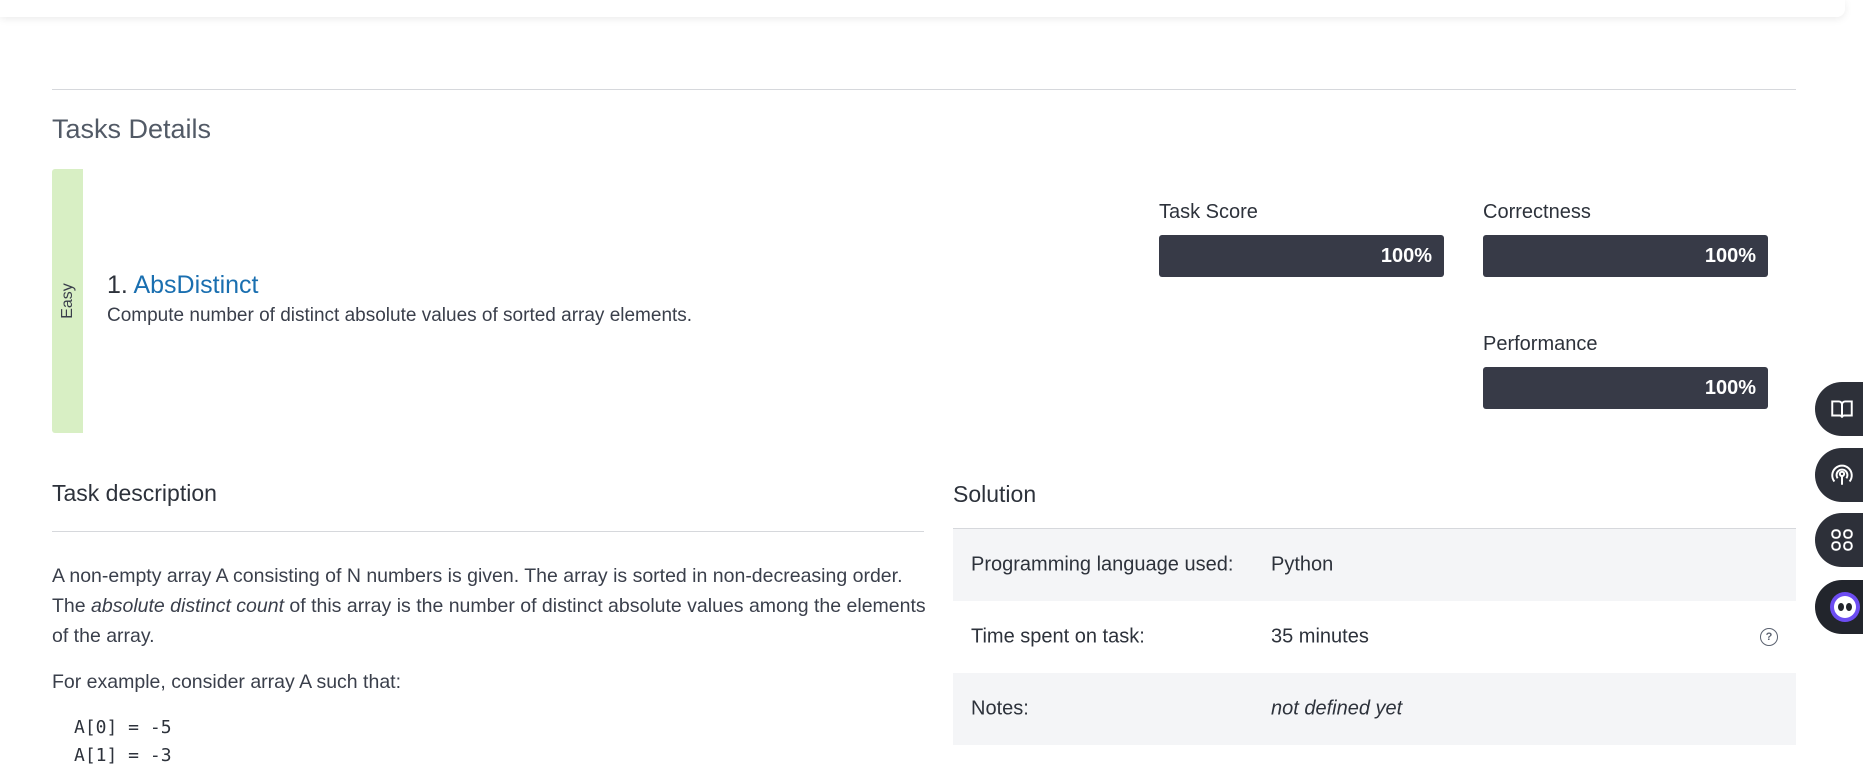 The width and height of the screenshot is (1863, 766). What do you see at coordinates (227, 682) in the screenshot?
I see `task-description-example: For example, consider array A such that:` at bounding box center [227, 682].